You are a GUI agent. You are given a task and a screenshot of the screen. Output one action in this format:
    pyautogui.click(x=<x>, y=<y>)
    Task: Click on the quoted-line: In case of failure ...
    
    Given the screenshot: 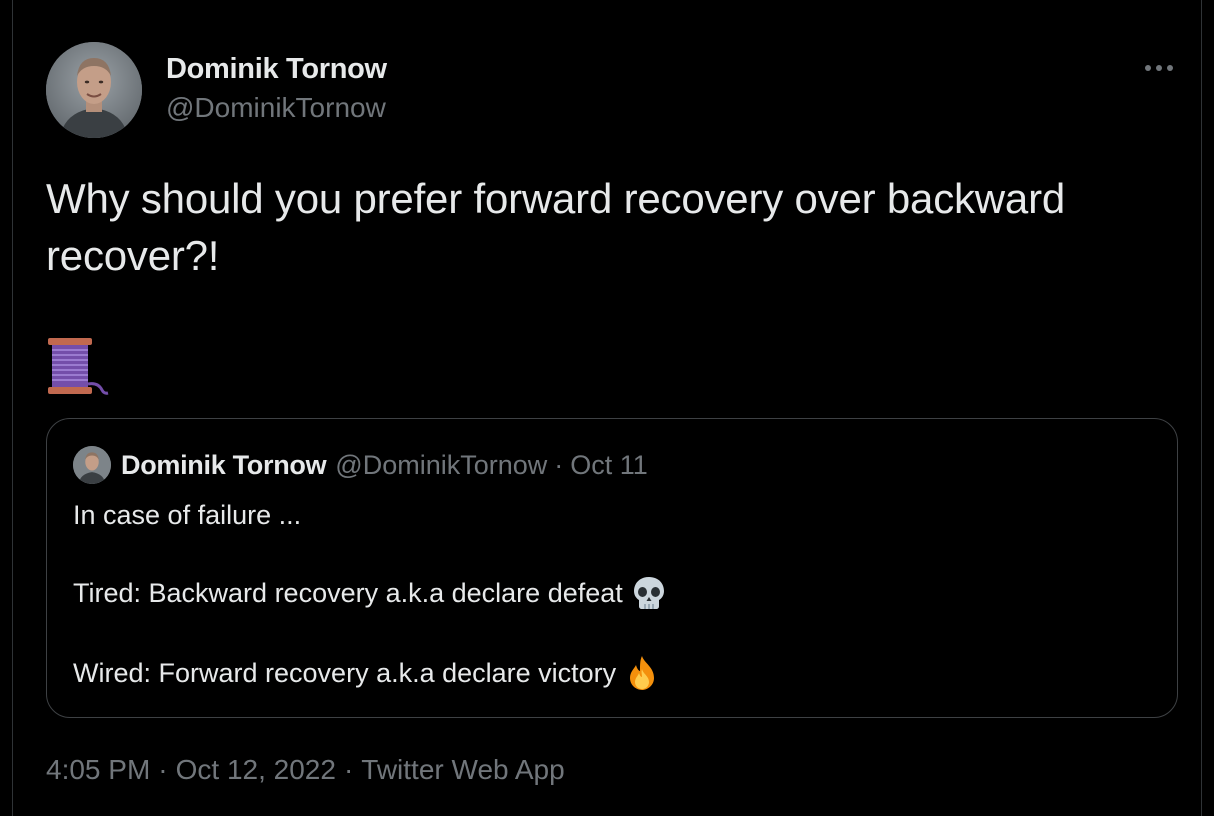 What is the action you would take?
    pyautogui.click(x=187, y=515)
    